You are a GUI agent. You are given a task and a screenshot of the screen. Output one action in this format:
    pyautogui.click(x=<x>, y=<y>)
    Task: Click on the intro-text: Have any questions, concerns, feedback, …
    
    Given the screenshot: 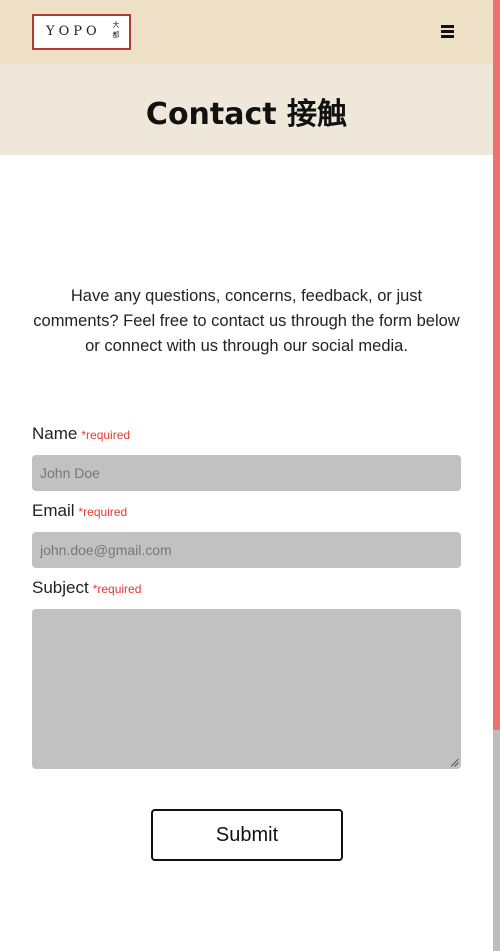 What is the action you would take?
    pyautogui.click(x=246, y=321)
    